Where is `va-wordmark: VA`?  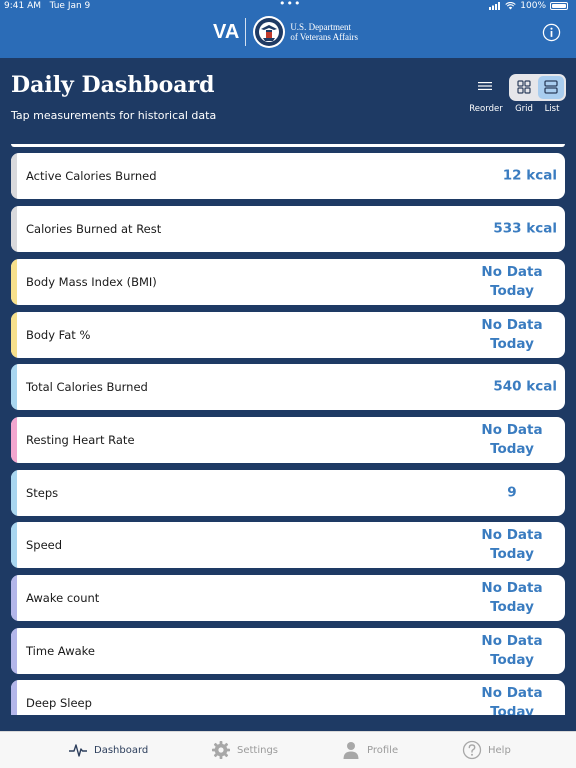 va-wordmark: VA is located at coordinates (226, 31).